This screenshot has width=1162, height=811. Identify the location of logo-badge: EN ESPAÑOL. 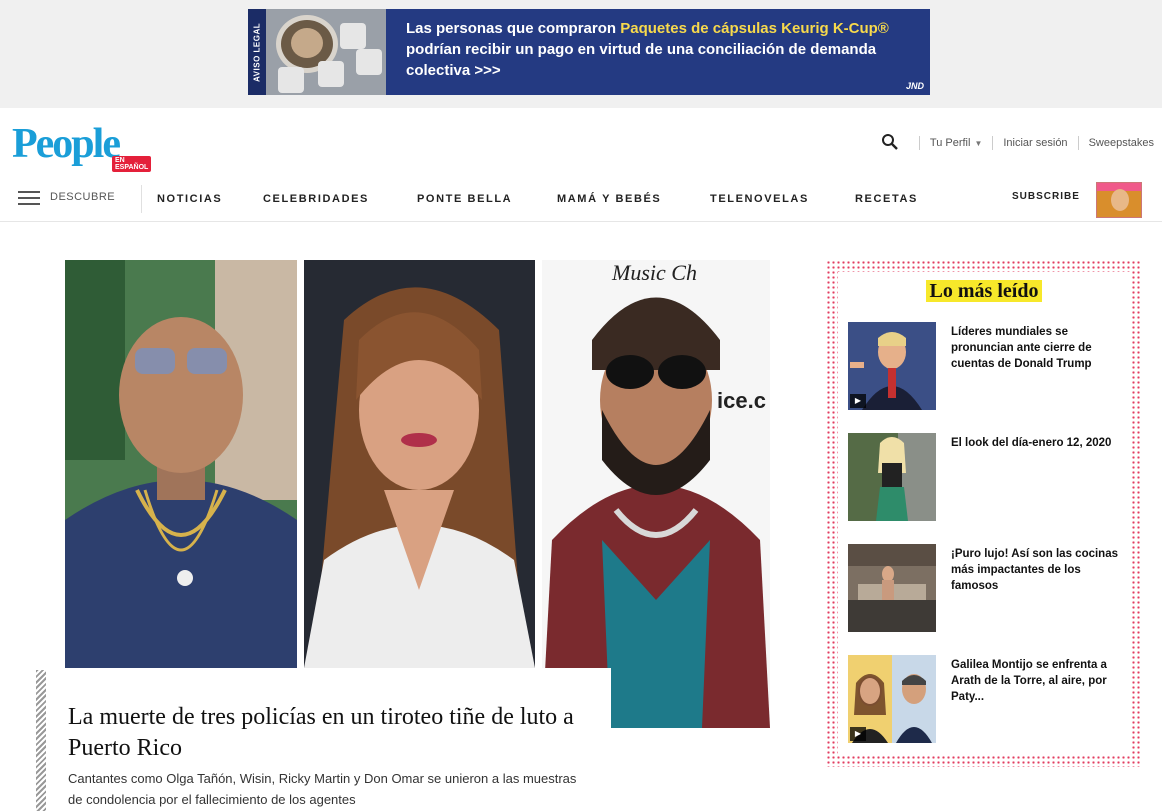
(132, 164).